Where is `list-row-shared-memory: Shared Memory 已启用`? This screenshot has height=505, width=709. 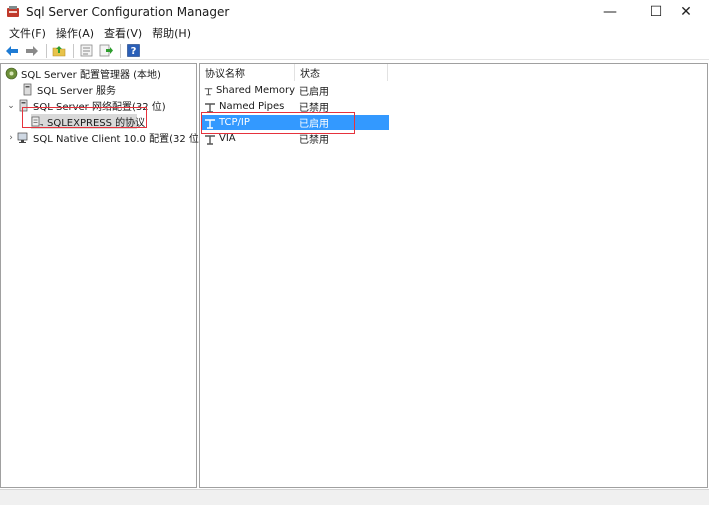 list-row-shared-memory: Shared Memory 已启用 is located at coordinates (295, 90).